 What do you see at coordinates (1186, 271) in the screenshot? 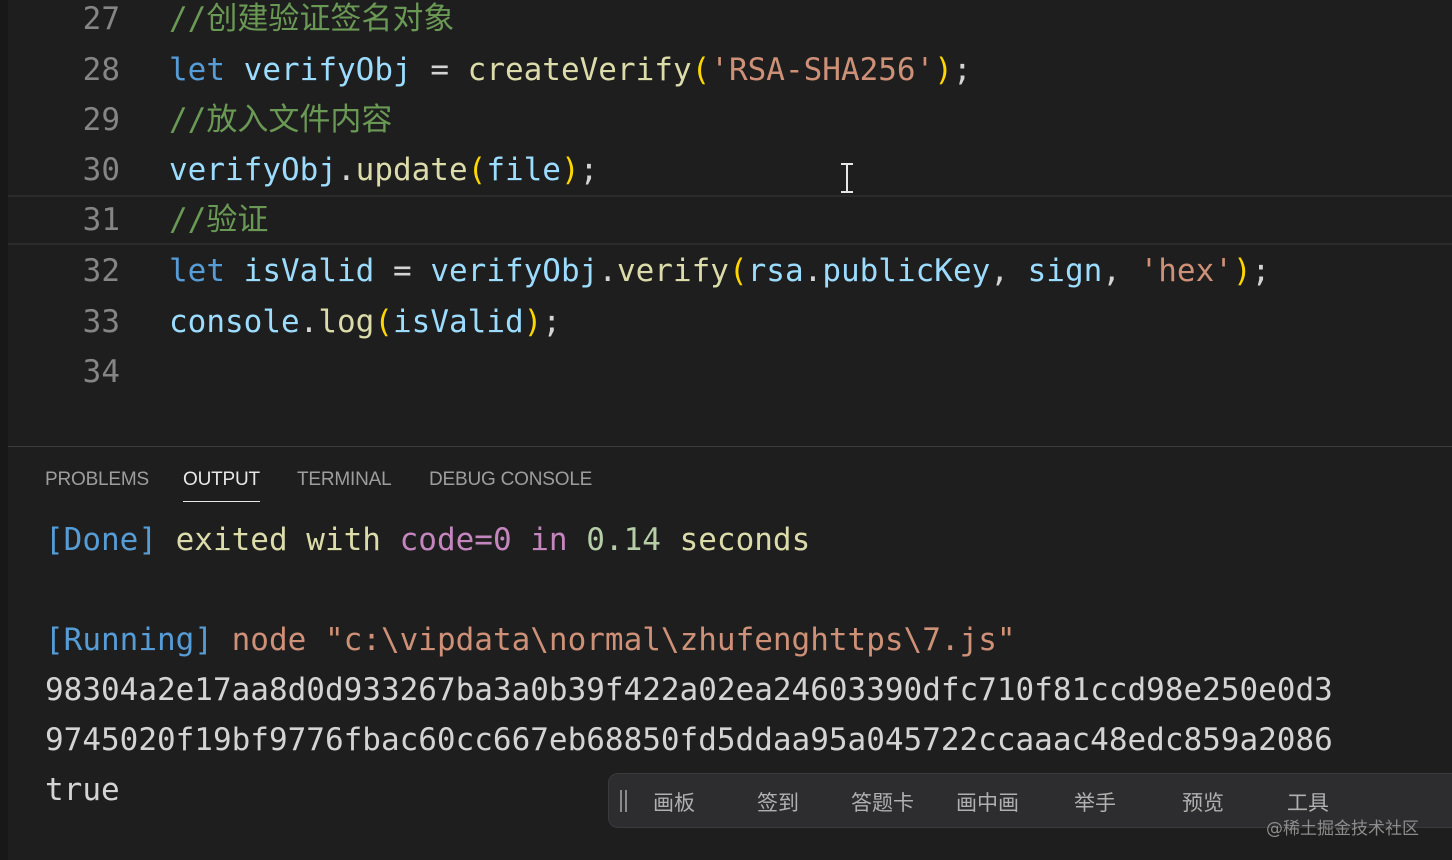
I see `string-literal: 'hex'` at bounding box center [1186, 271].